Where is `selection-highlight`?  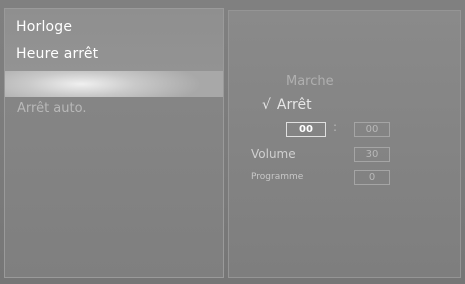
selection-highlight is located at coordinates (114, 84).